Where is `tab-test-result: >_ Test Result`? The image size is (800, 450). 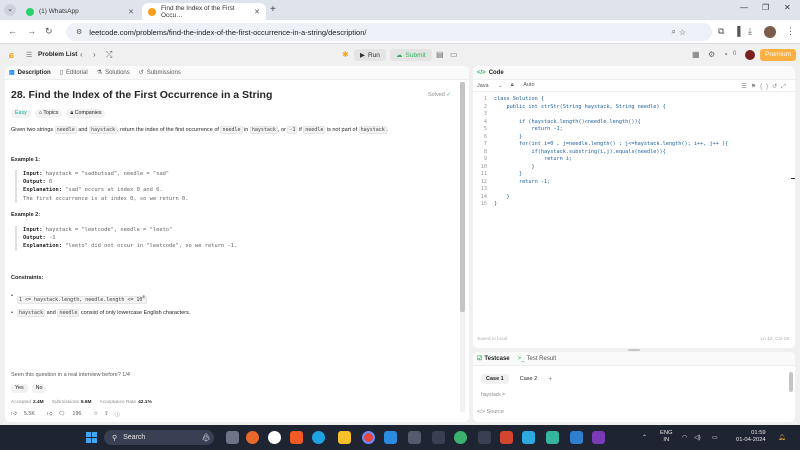
tab-test-result: >_ Test Result is located at coordinates (537, 359).